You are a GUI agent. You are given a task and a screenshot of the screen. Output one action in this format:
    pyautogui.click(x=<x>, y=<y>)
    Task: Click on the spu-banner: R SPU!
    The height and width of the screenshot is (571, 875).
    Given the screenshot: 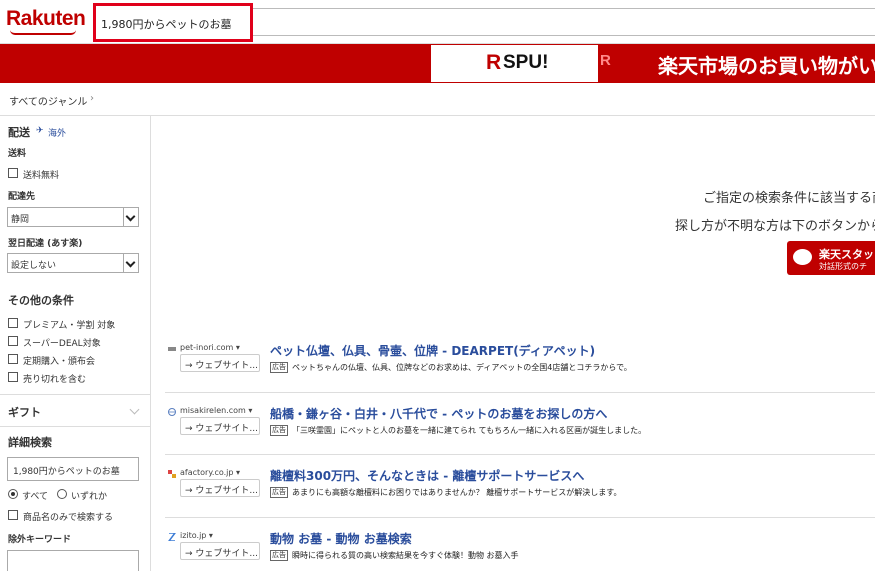 What is the action you would take?
    pyautogui.click(x=514, y=63)
    